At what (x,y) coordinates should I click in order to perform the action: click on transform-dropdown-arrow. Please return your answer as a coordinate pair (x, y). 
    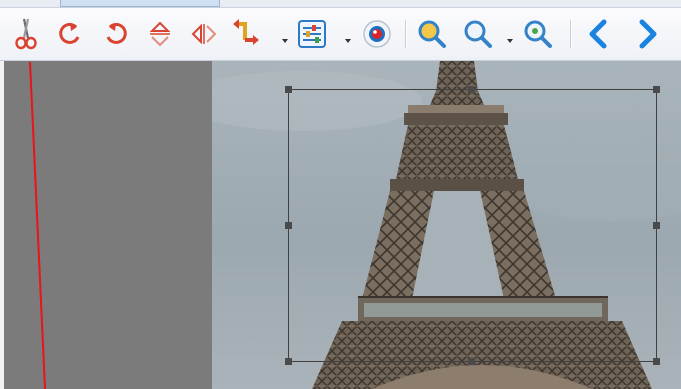
    Looking at the image, I should click on (285, 39).